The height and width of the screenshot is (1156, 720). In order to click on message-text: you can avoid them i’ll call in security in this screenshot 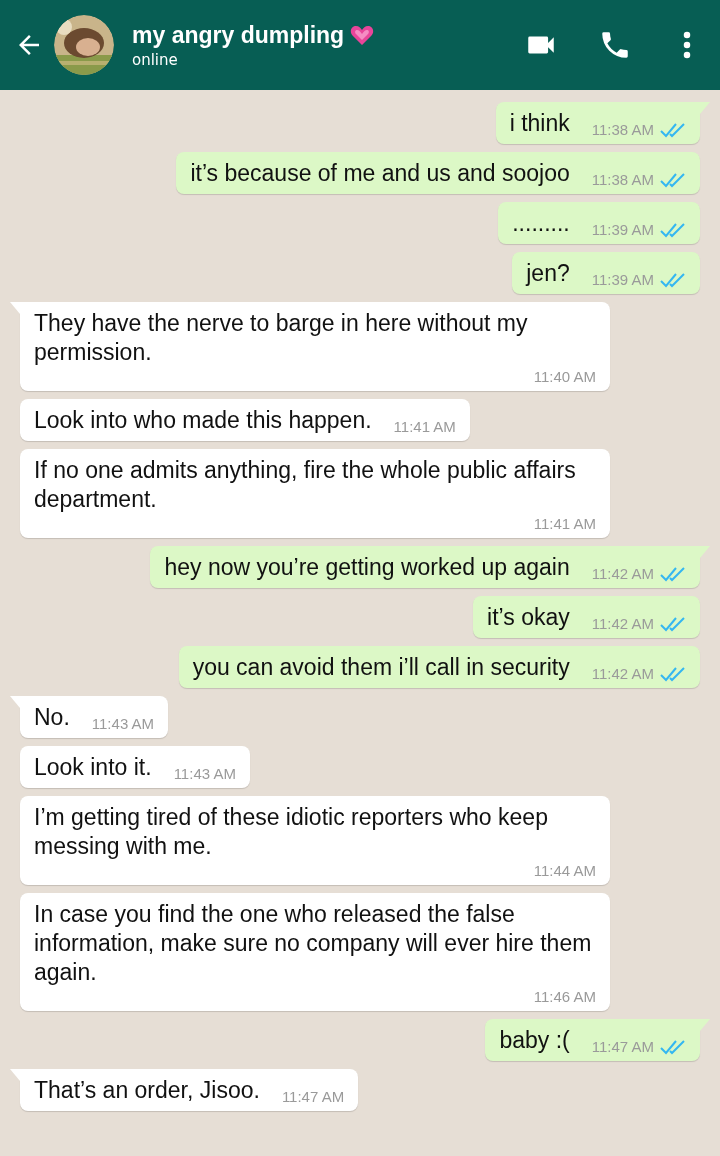, I will do `click(381, 667)`.